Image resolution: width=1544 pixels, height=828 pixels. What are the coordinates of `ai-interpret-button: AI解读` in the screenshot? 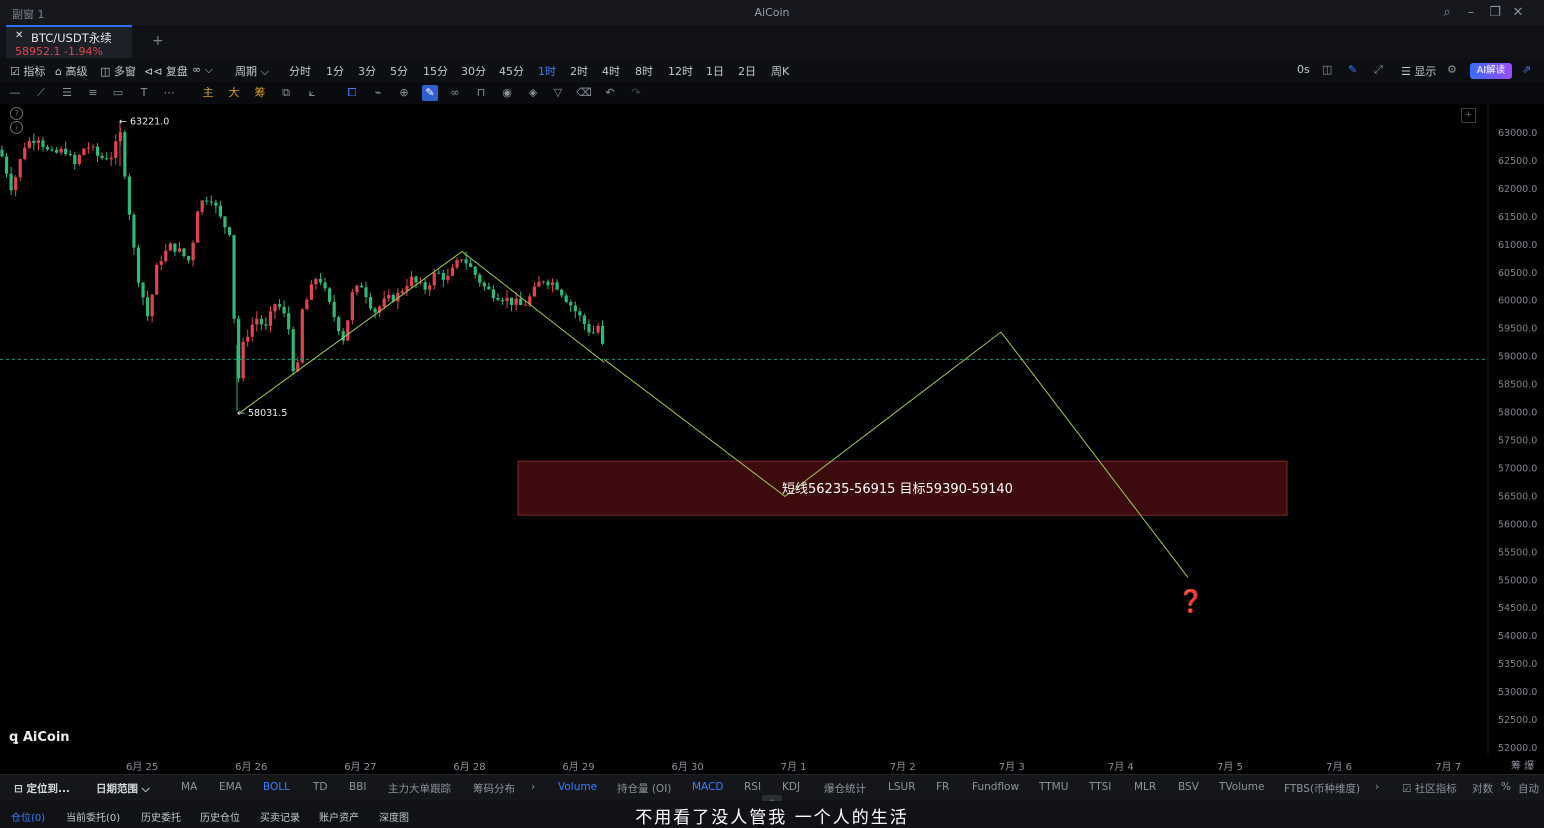 It's located at (1491, 71).